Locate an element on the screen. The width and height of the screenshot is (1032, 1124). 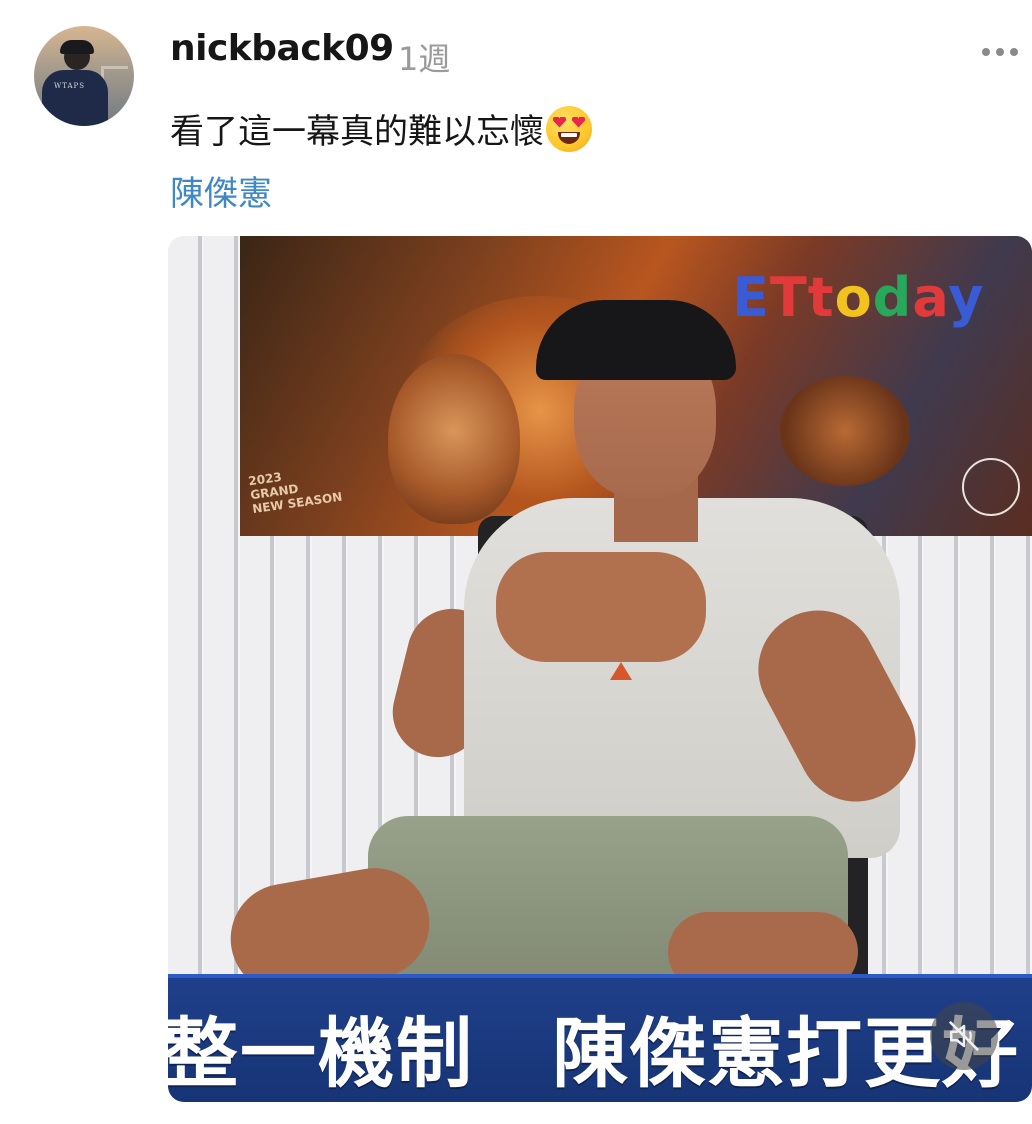
muted-speaker-icon is located at coordinates (964, 1036).